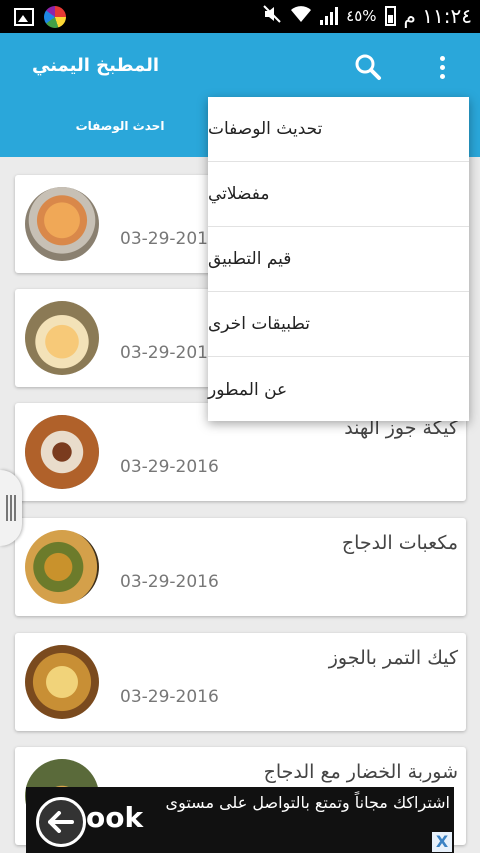 This screenshot has height=853, width=480. What do you see at coordinates (259, 324) in the screenshot?
I see `menu-item-label: تطبيقات اخرى` at bounding box center [259, 324].